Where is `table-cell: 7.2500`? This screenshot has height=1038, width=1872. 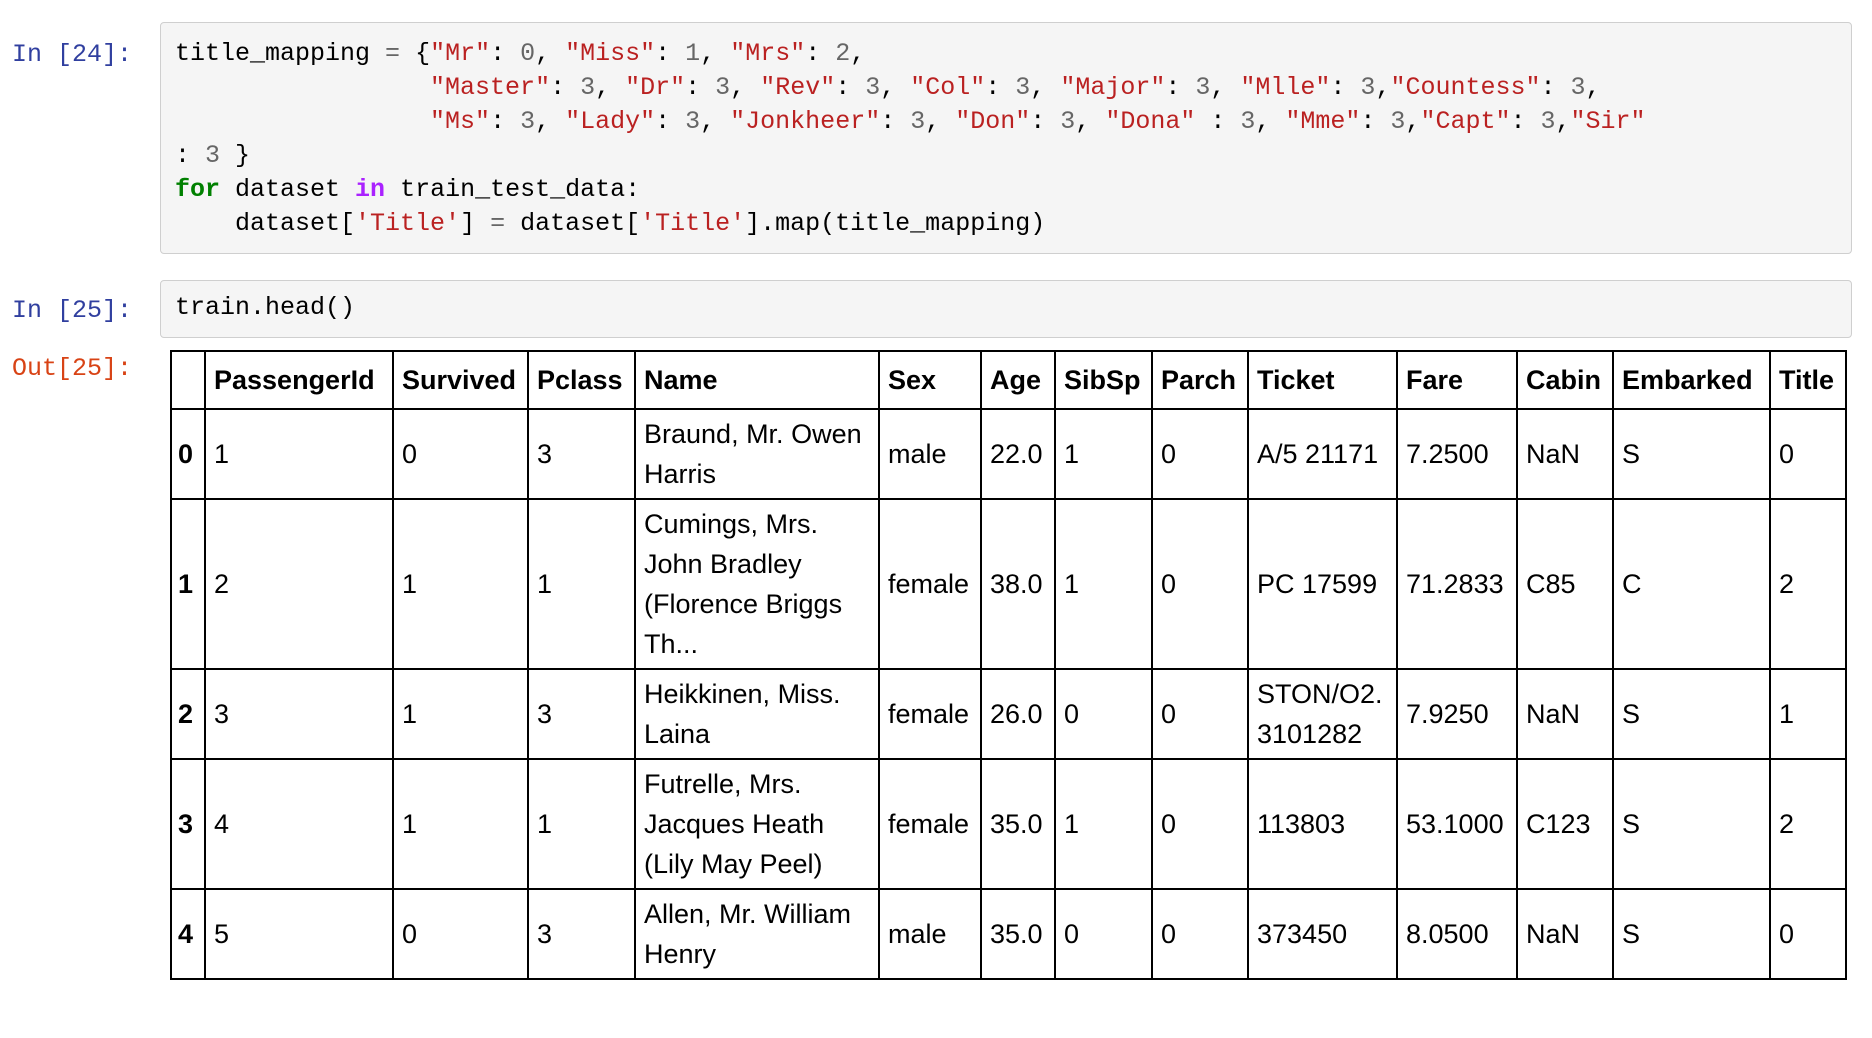
table-cell: 7.2500 is located at coordinates (1457, 454).